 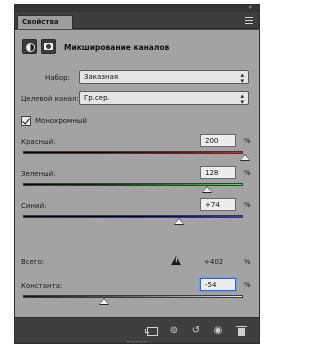 I want to click on blue-slider-thumb, so click(x=179, y=221).